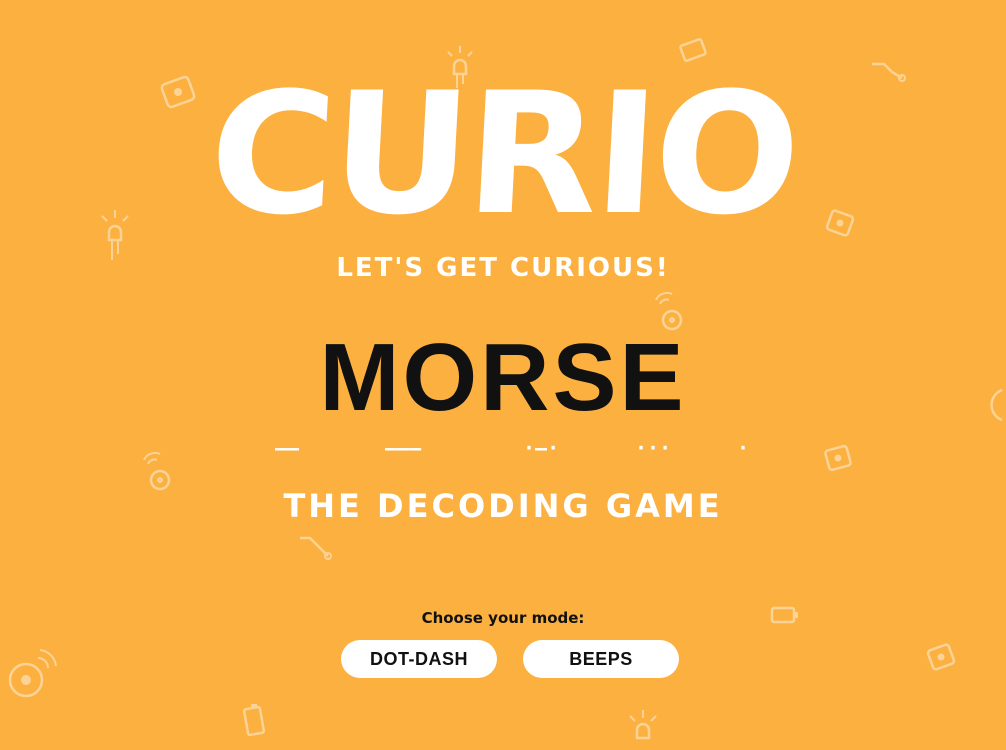  Describe the element at coordinates (743, 448) in the screenshot. I see `morse-letter-e: ·` at that location.